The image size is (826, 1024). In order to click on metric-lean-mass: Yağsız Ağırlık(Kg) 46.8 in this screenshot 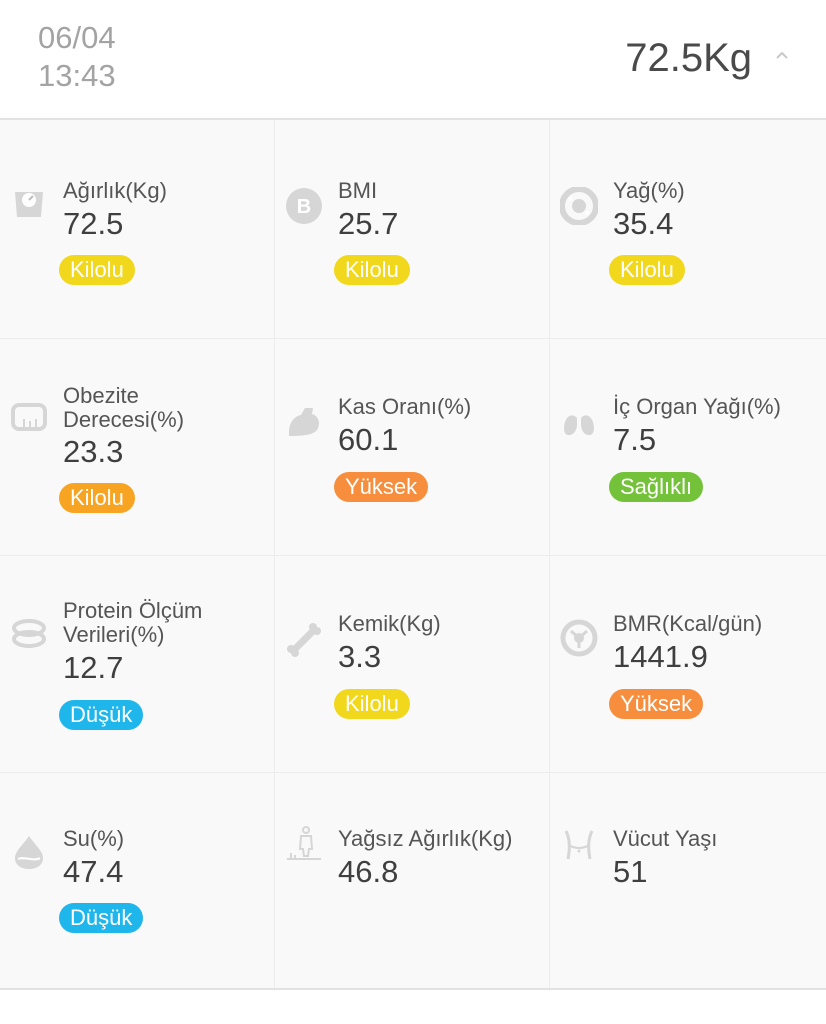, I will do `click(412, 880)`.